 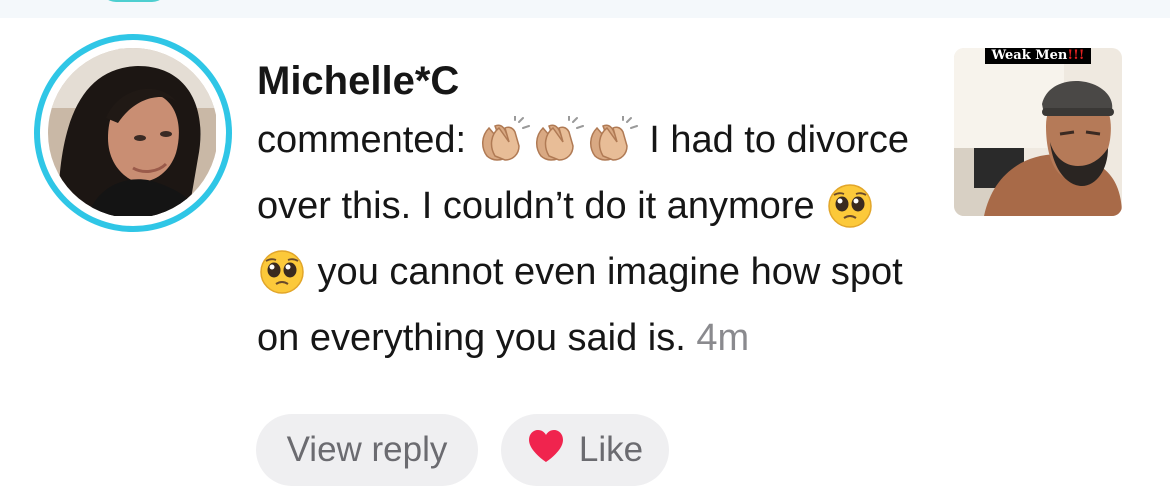 I want to click on like-label: Like, so click(x=611, y=449).